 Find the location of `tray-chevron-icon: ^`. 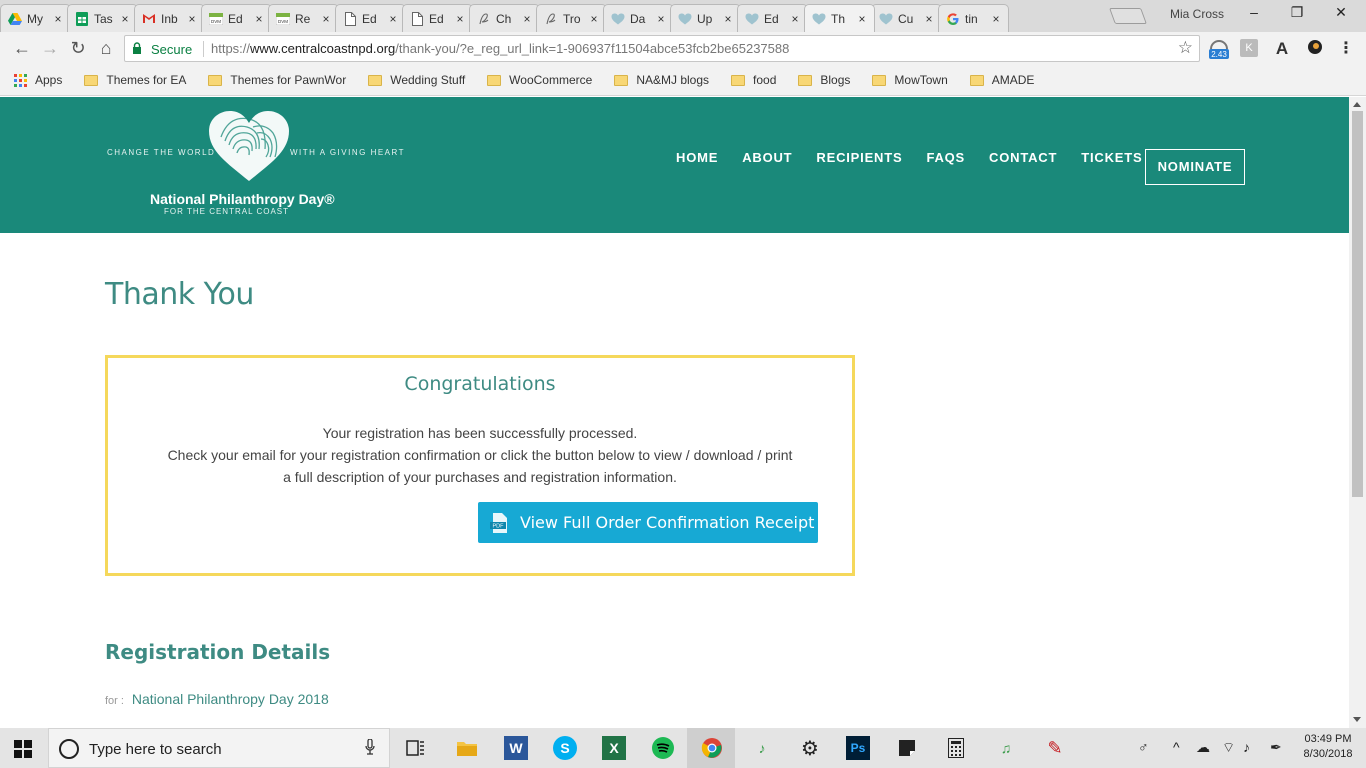

tray-chevron-icon: ^ is located at coordinates (1176, 747).